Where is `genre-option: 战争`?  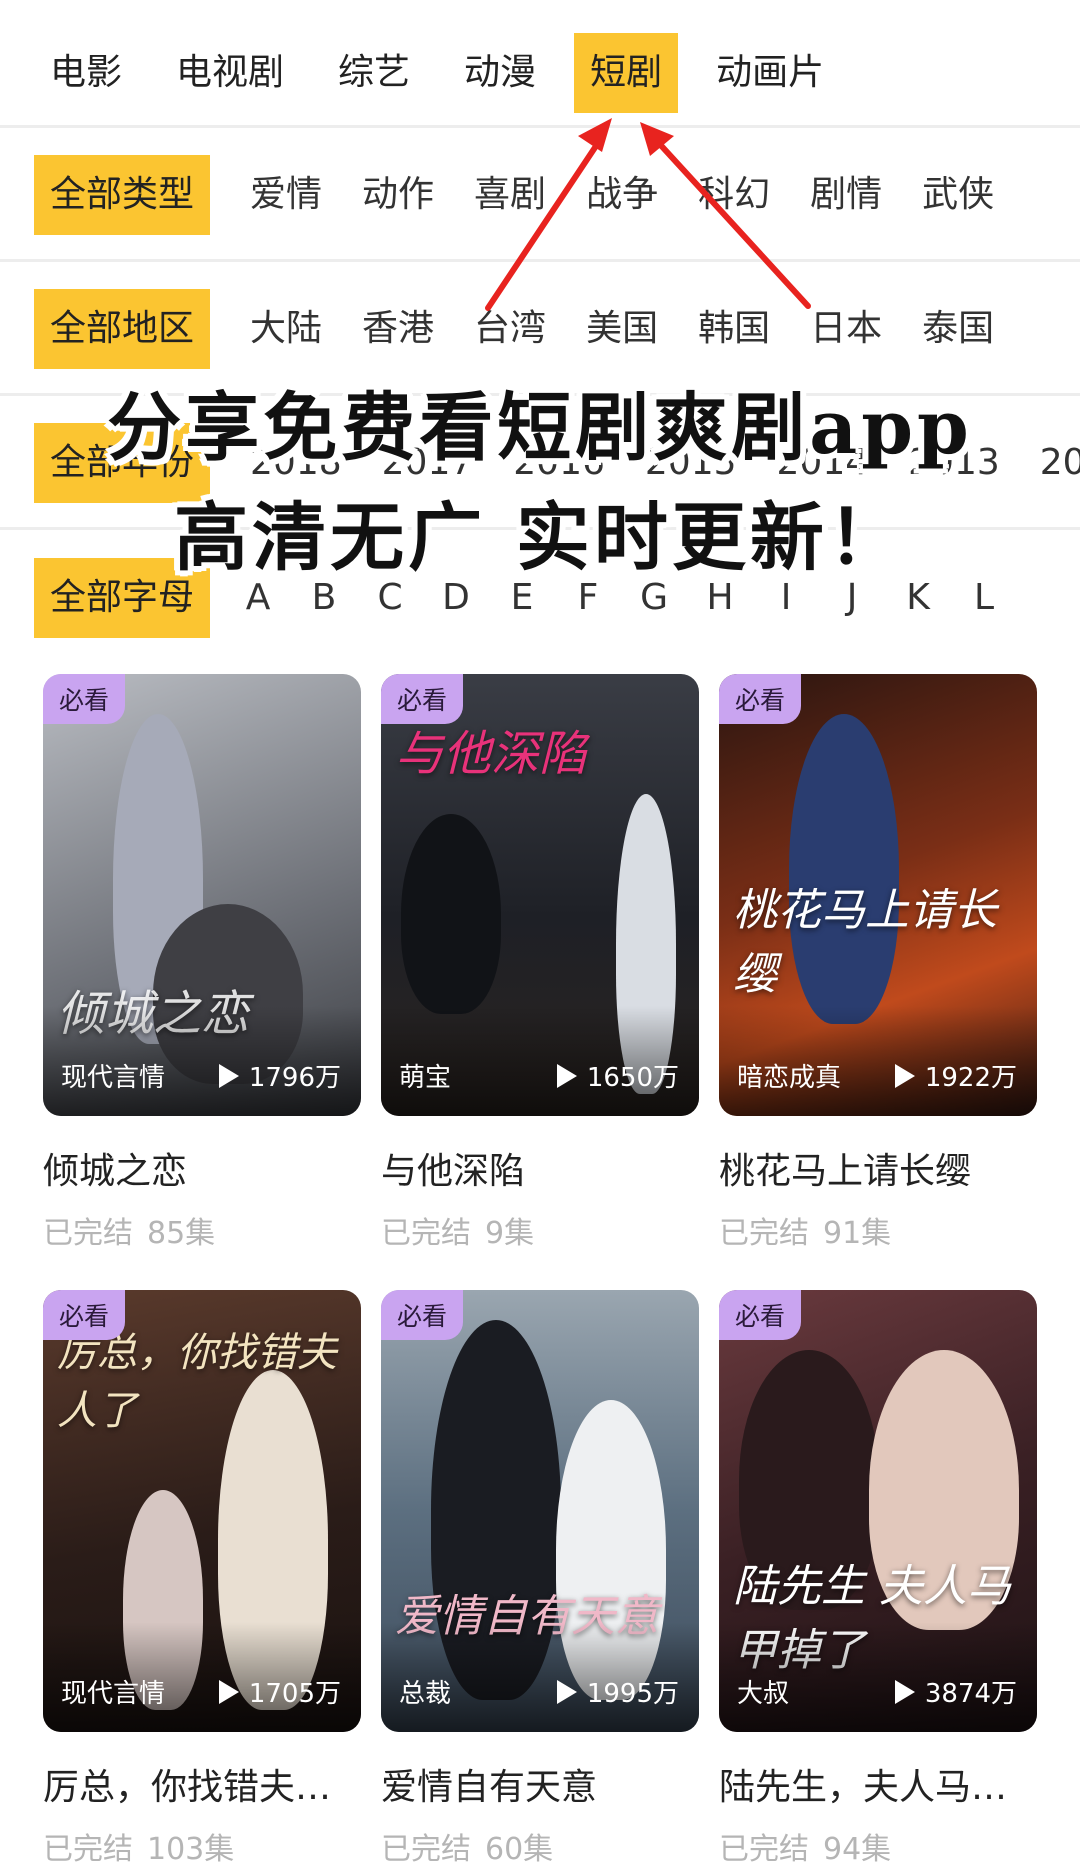
genre-option: 战争 is located at coordinates (622, 195).